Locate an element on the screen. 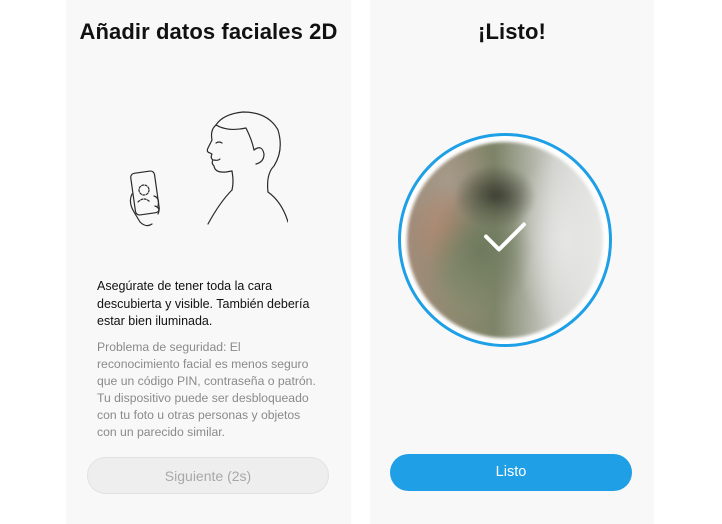 This screenshot has width=722, height=524. next-button: Siguiente (2s) is located at coordinates (208, 475).